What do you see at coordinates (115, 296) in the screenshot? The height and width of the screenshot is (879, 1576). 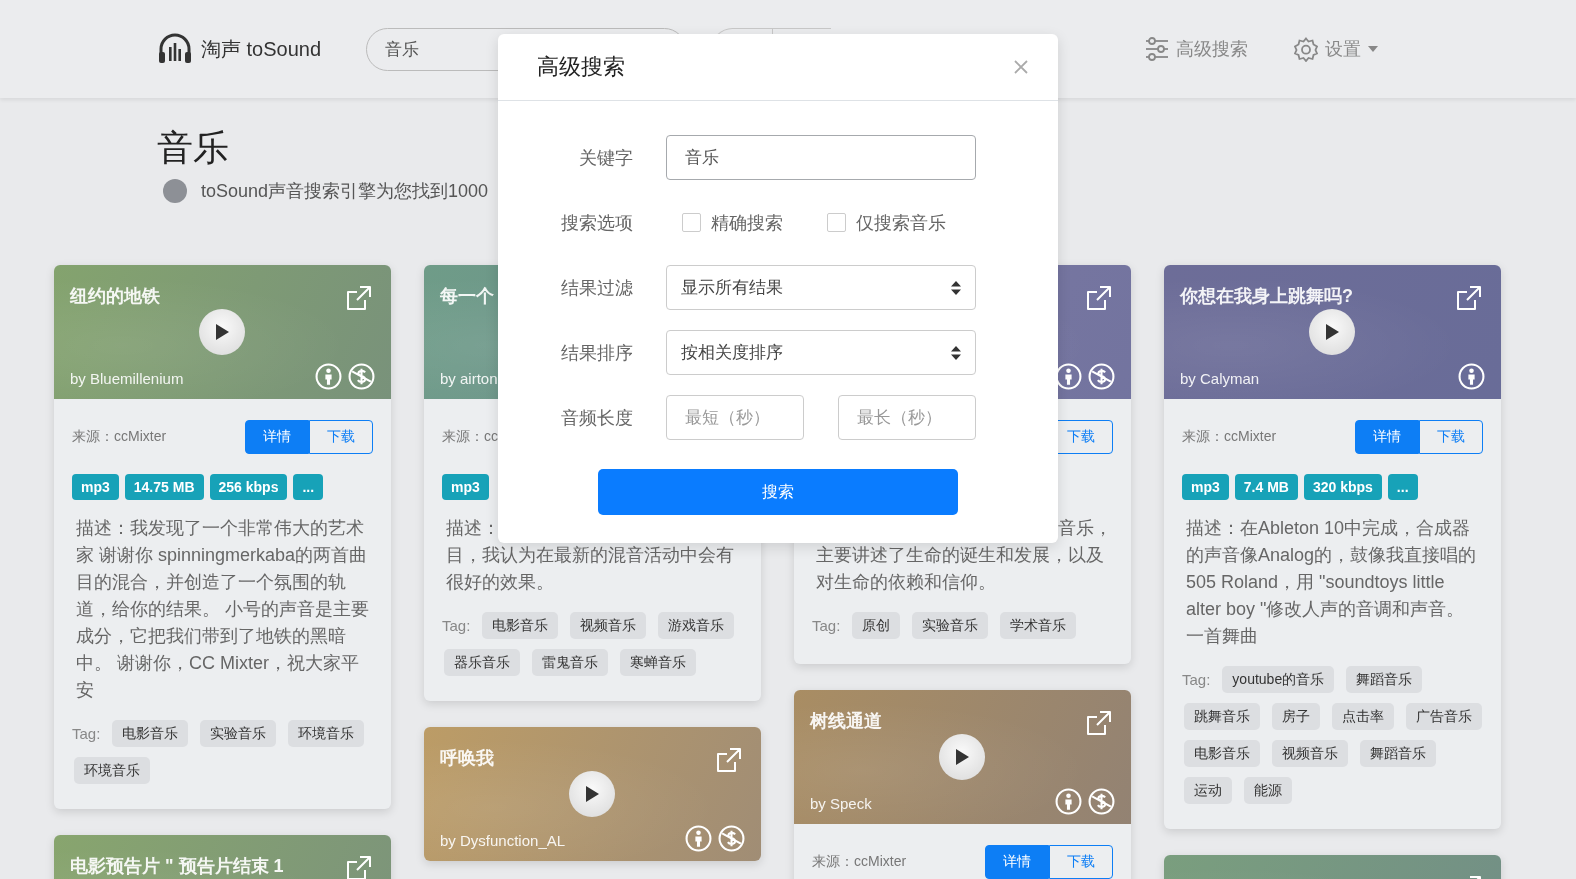 I see `card-title: 纽约的地铁` at bounding box center [115, 296].